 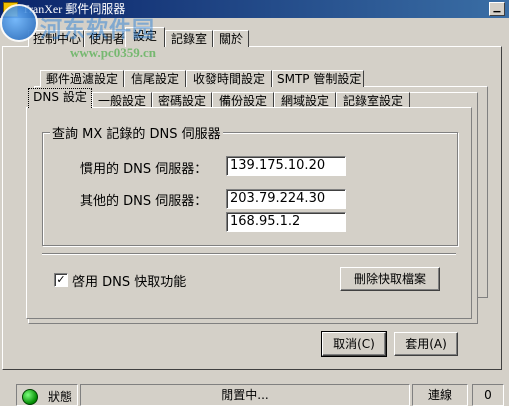 I want to click on tab-smtp-control: SMTP 管制設定, so click(x=318, y=78).